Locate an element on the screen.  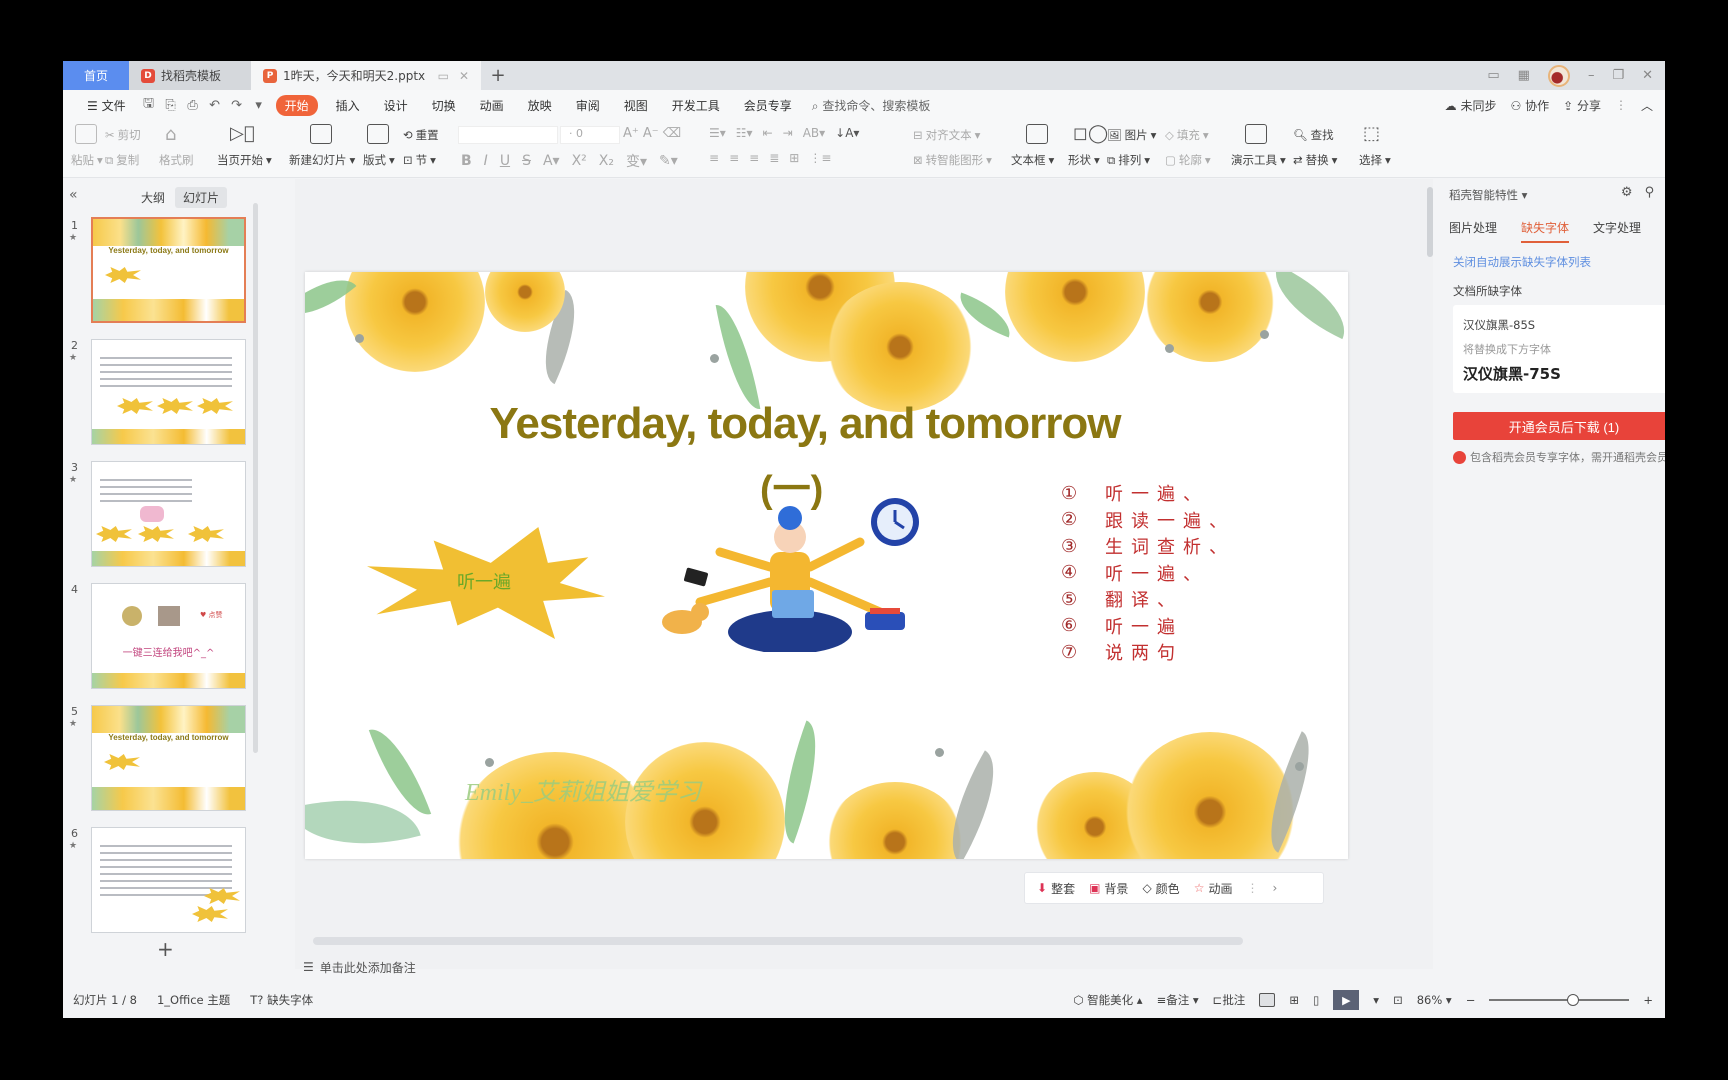
smart-art-button: ⊠ 转智能图形 ▾ is located at coordinates (952, 160).